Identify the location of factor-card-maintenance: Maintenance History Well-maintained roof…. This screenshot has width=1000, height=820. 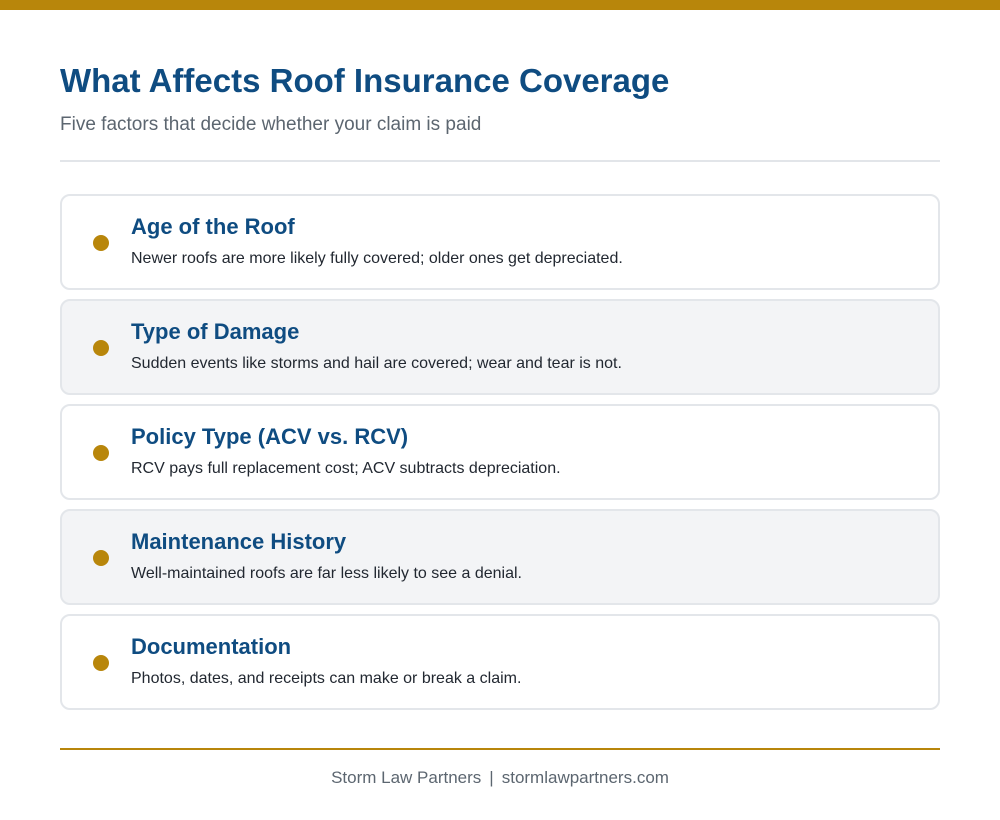
(500, 557).